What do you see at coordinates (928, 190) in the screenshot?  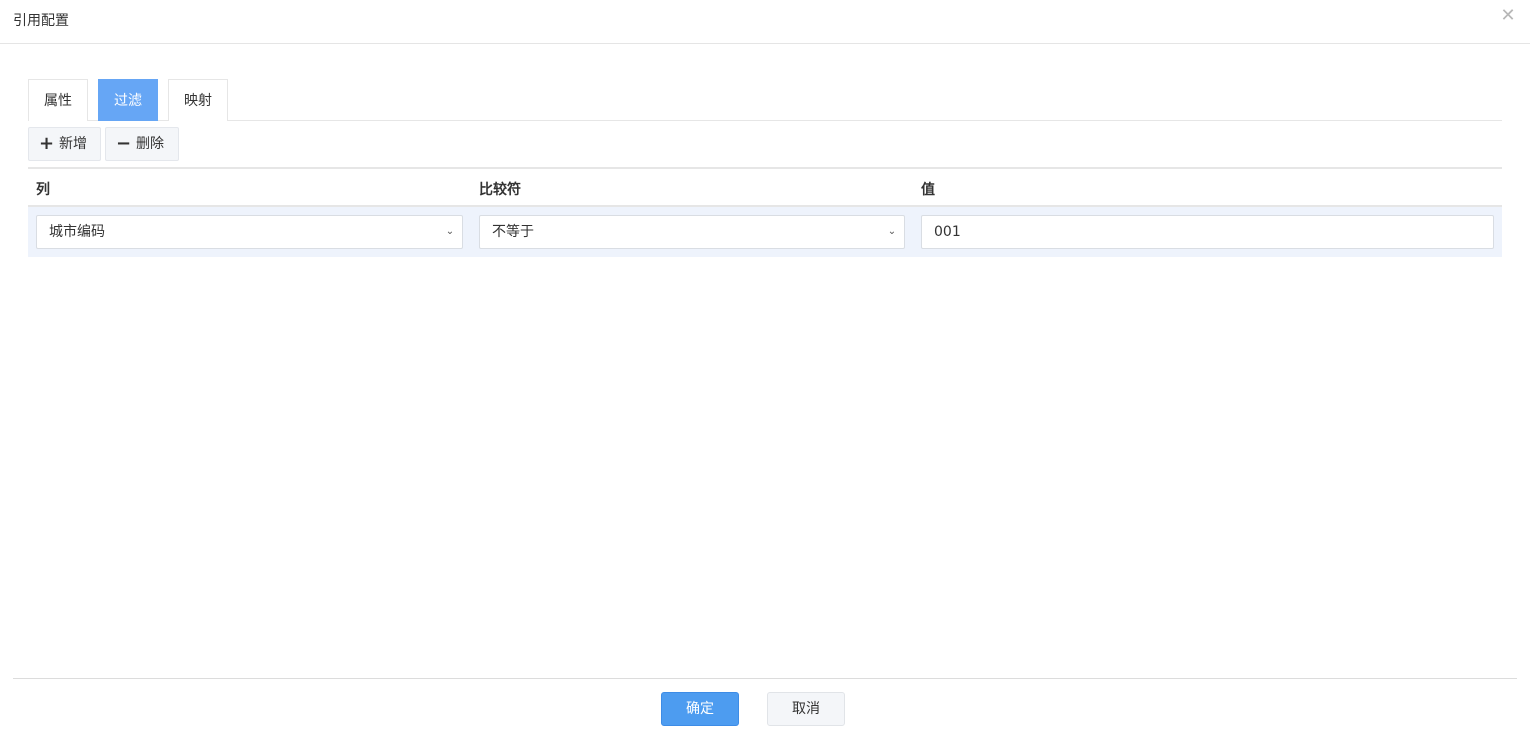 I see `header-value: 值` at bounding box center [928, 190].